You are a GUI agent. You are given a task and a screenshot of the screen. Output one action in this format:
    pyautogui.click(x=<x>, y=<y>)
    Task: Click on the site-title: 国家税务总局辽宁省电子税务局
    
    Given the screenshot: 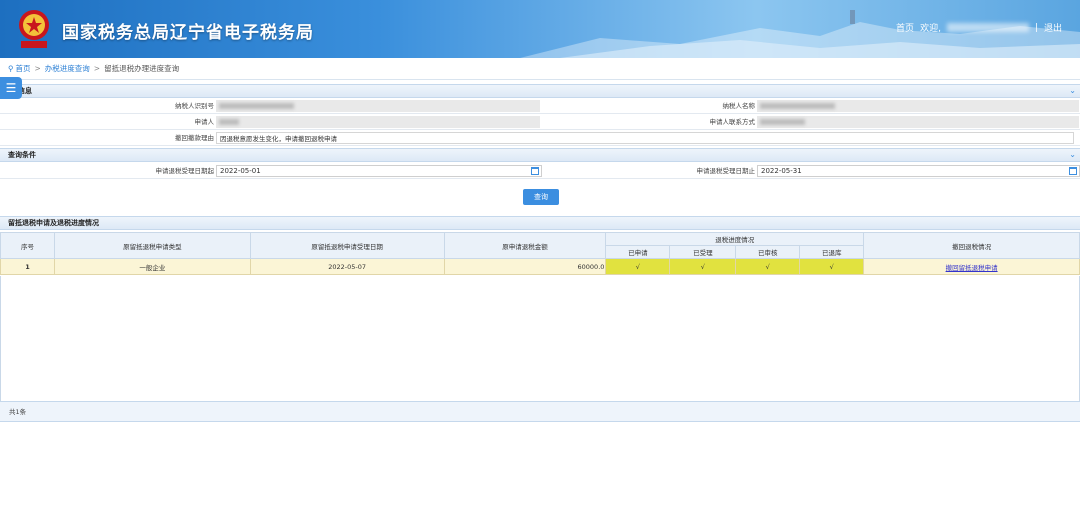 What is the action you would take?
    pyautogui.click(x=188, y=33)
    